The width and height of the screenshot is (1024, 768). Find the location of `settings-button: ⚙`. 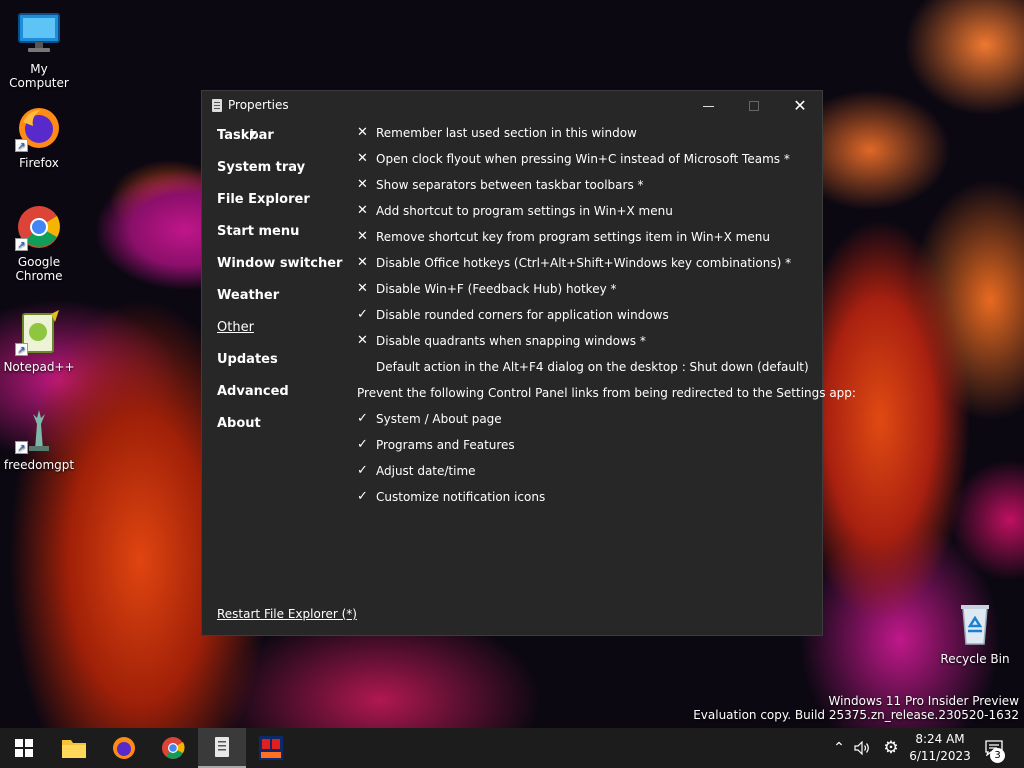

settings-button: ⚙ is located at coordinates (891, 748).